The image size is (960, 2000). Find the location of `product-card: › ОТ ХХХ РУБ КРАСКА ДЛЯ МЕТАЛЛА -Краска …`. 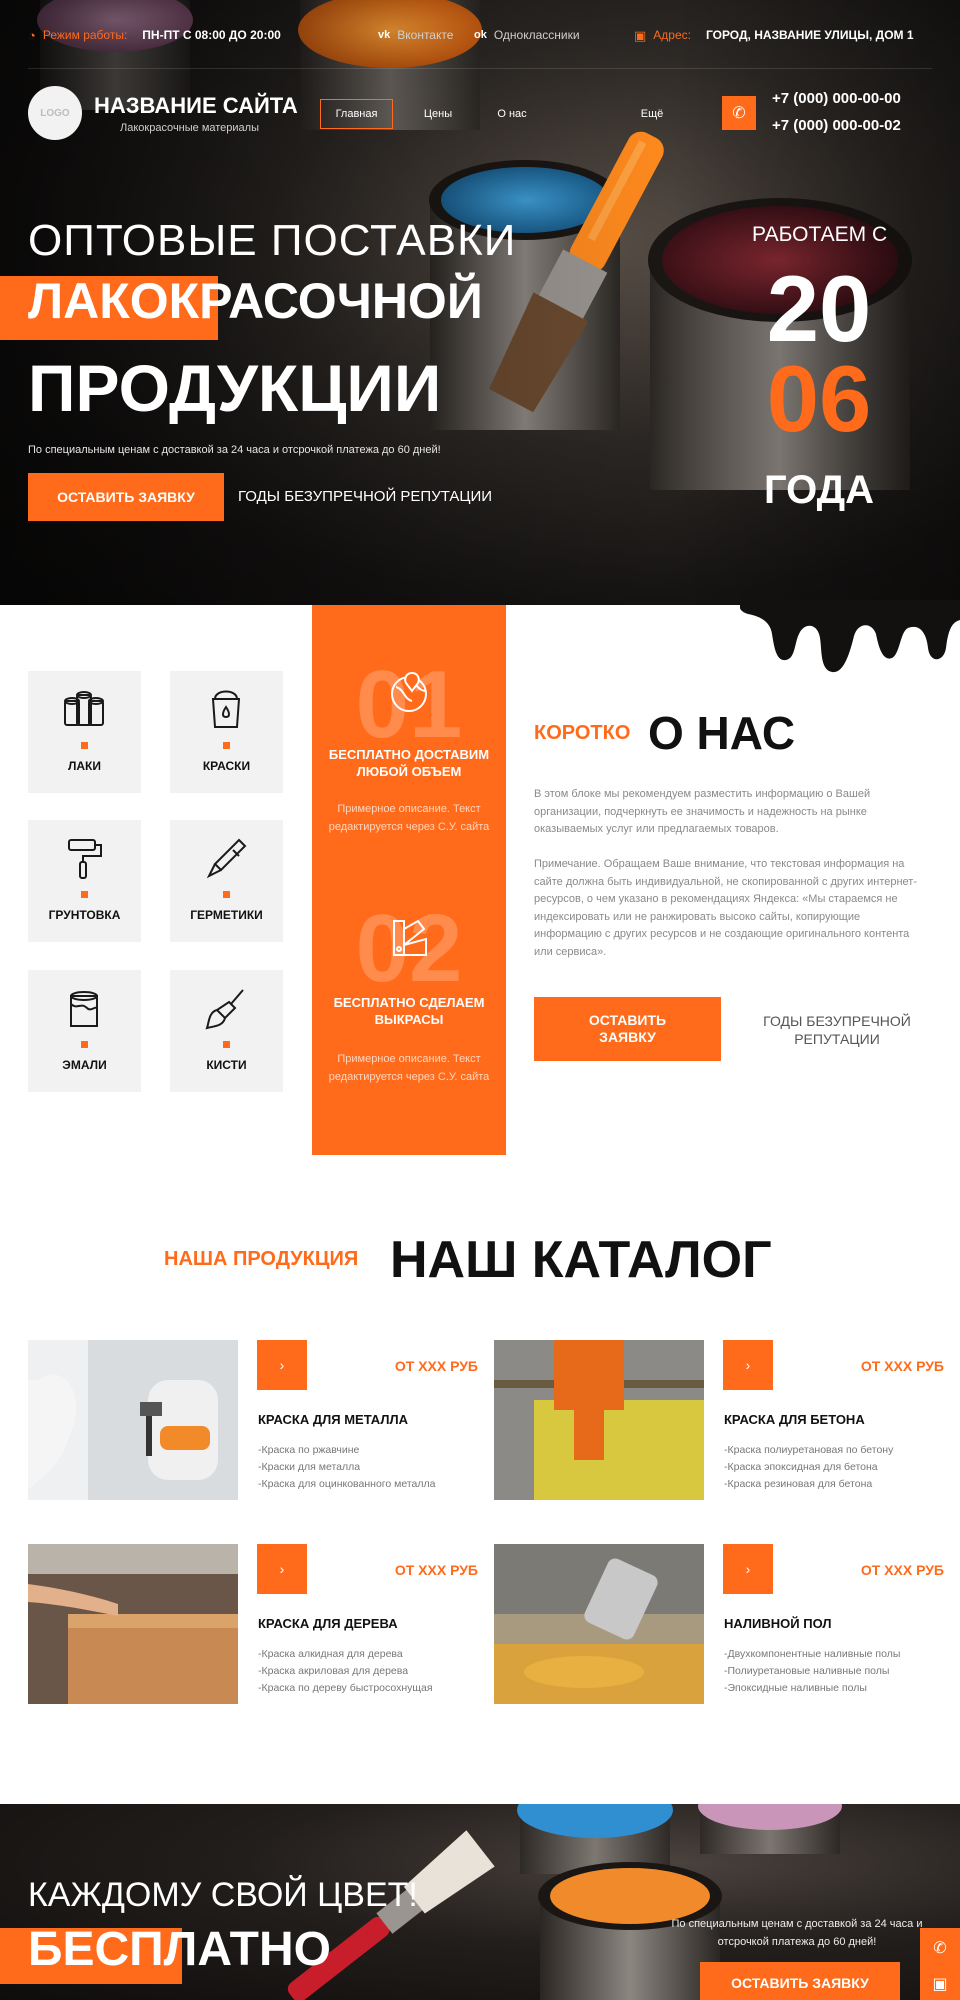

product-card: › ОТ ХХХ РУБ КРАСКА ДЛЯ МЕТАЛЛА -Краска … is located at coordinates (257, 1420).